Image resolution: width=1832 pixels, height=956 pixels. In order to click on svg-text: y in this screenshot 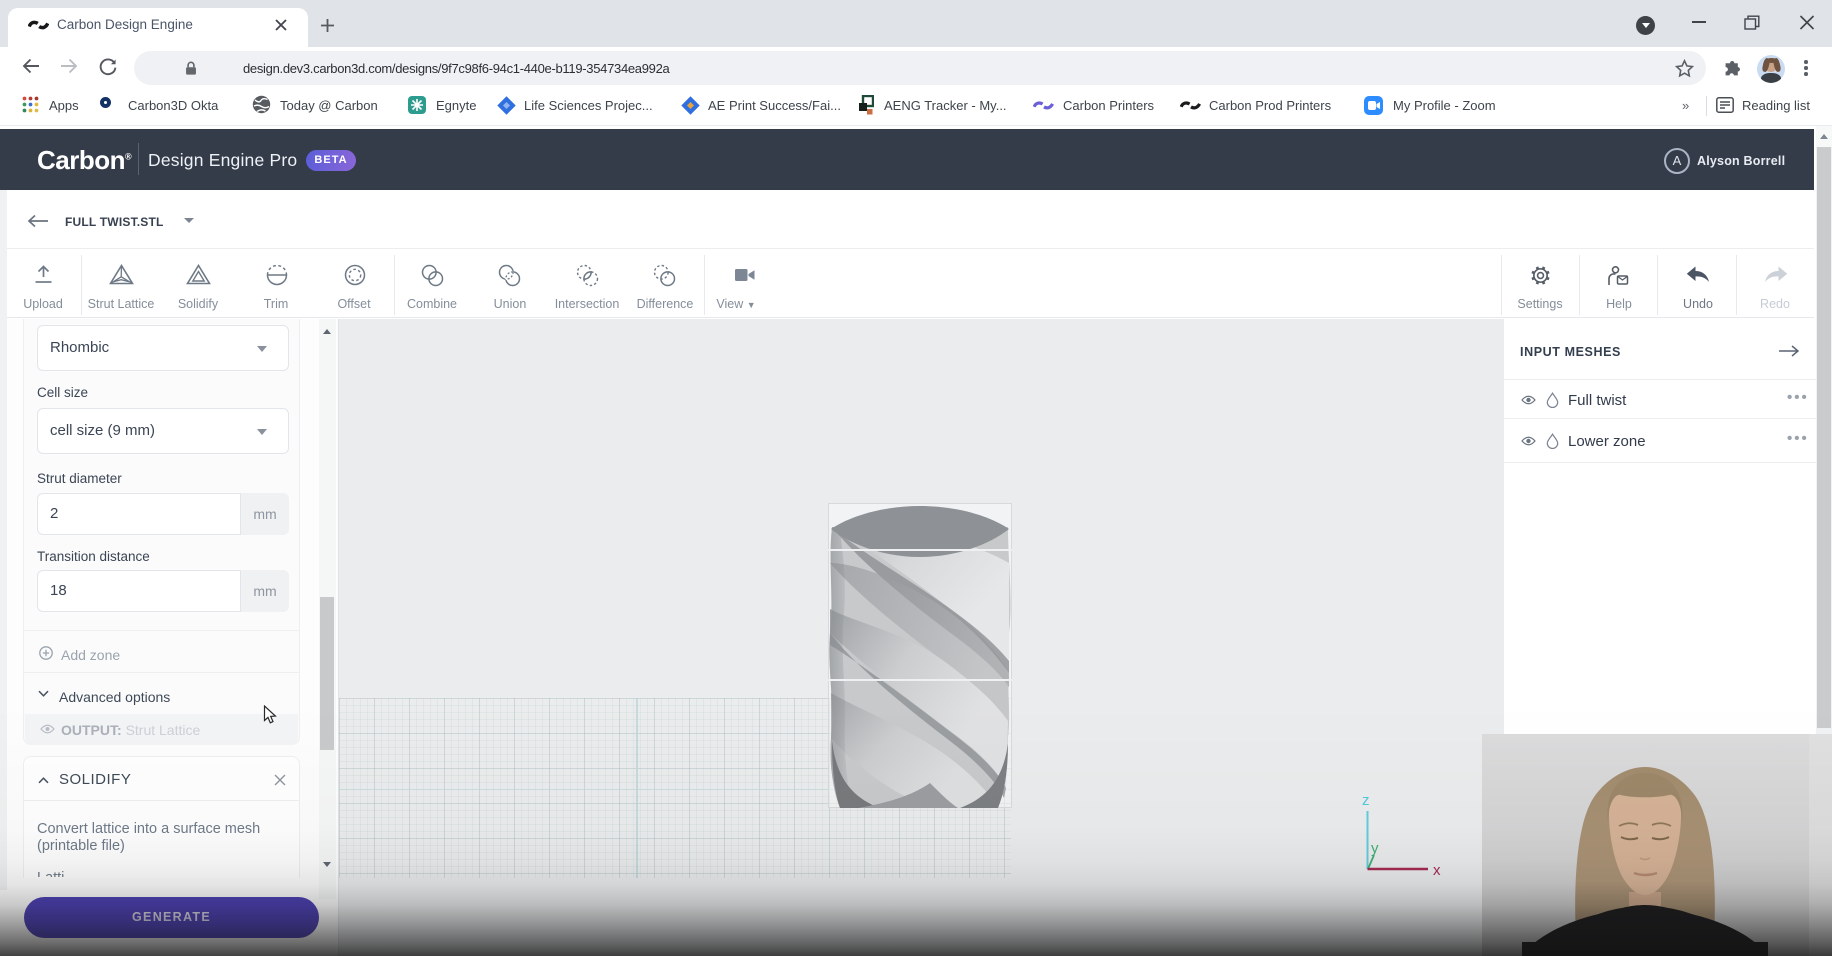, I will do `click(1375, 848)`.